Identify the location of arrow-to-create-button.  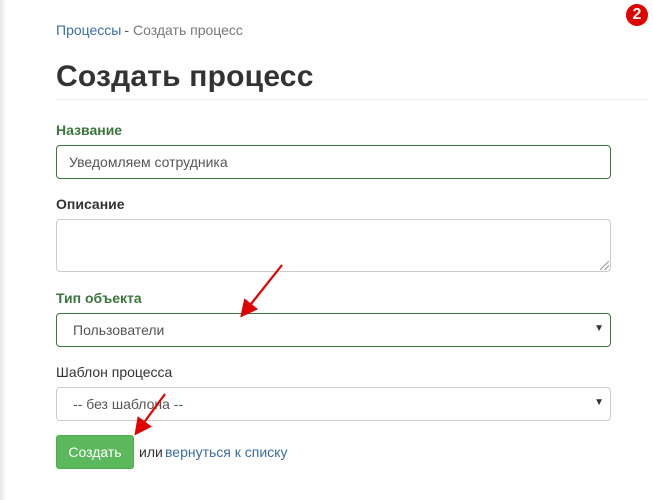
(150, 414).